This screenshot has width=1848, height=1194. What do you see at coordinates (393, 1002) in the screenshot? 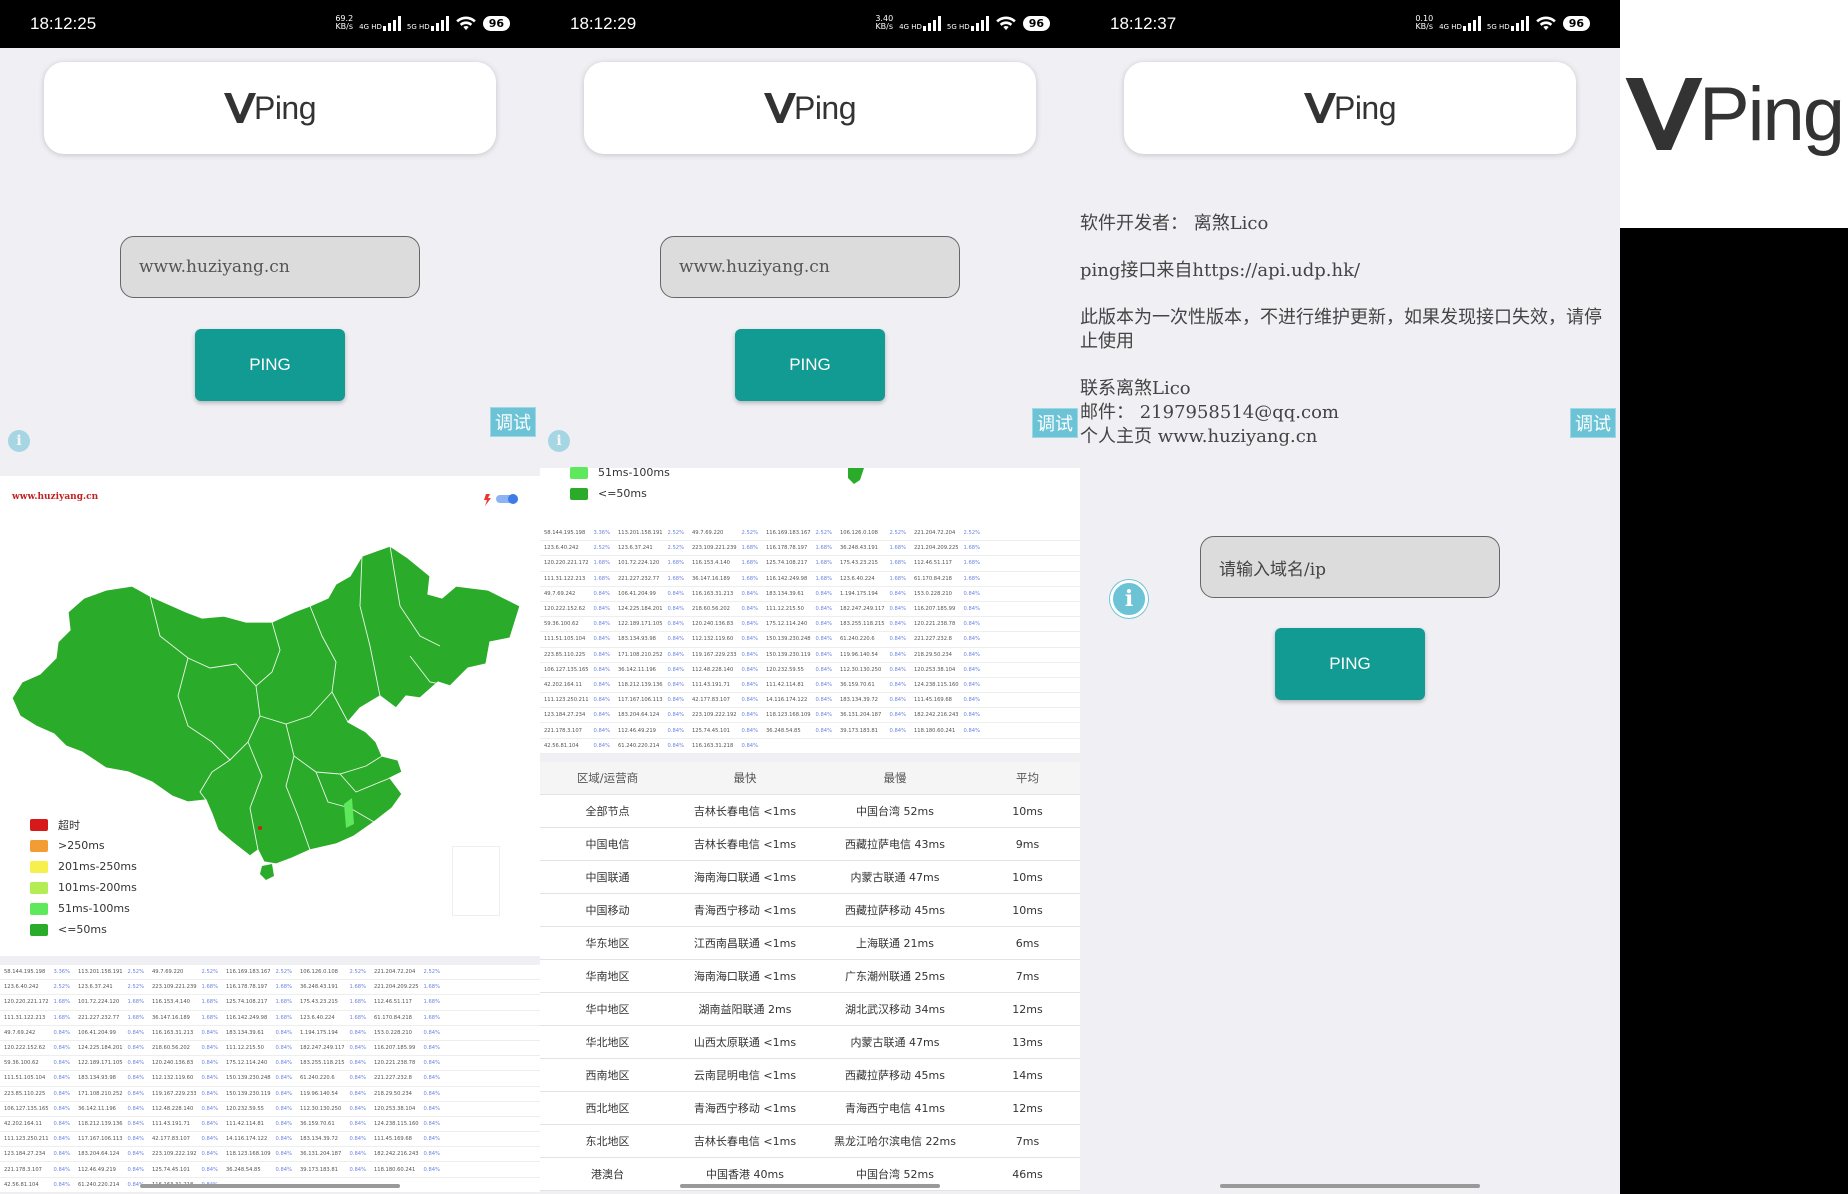
I see `ip-address: 112.46.51.117` at bounding box center [393, 1002].